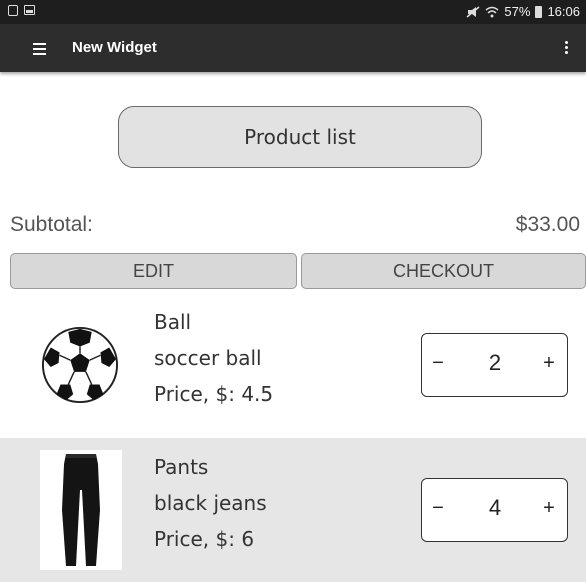 The height and width of the screenshot is (582, 586). Describe the element at coordinates (473, 11) in the screenshot. I see `mute-icon` at that location.